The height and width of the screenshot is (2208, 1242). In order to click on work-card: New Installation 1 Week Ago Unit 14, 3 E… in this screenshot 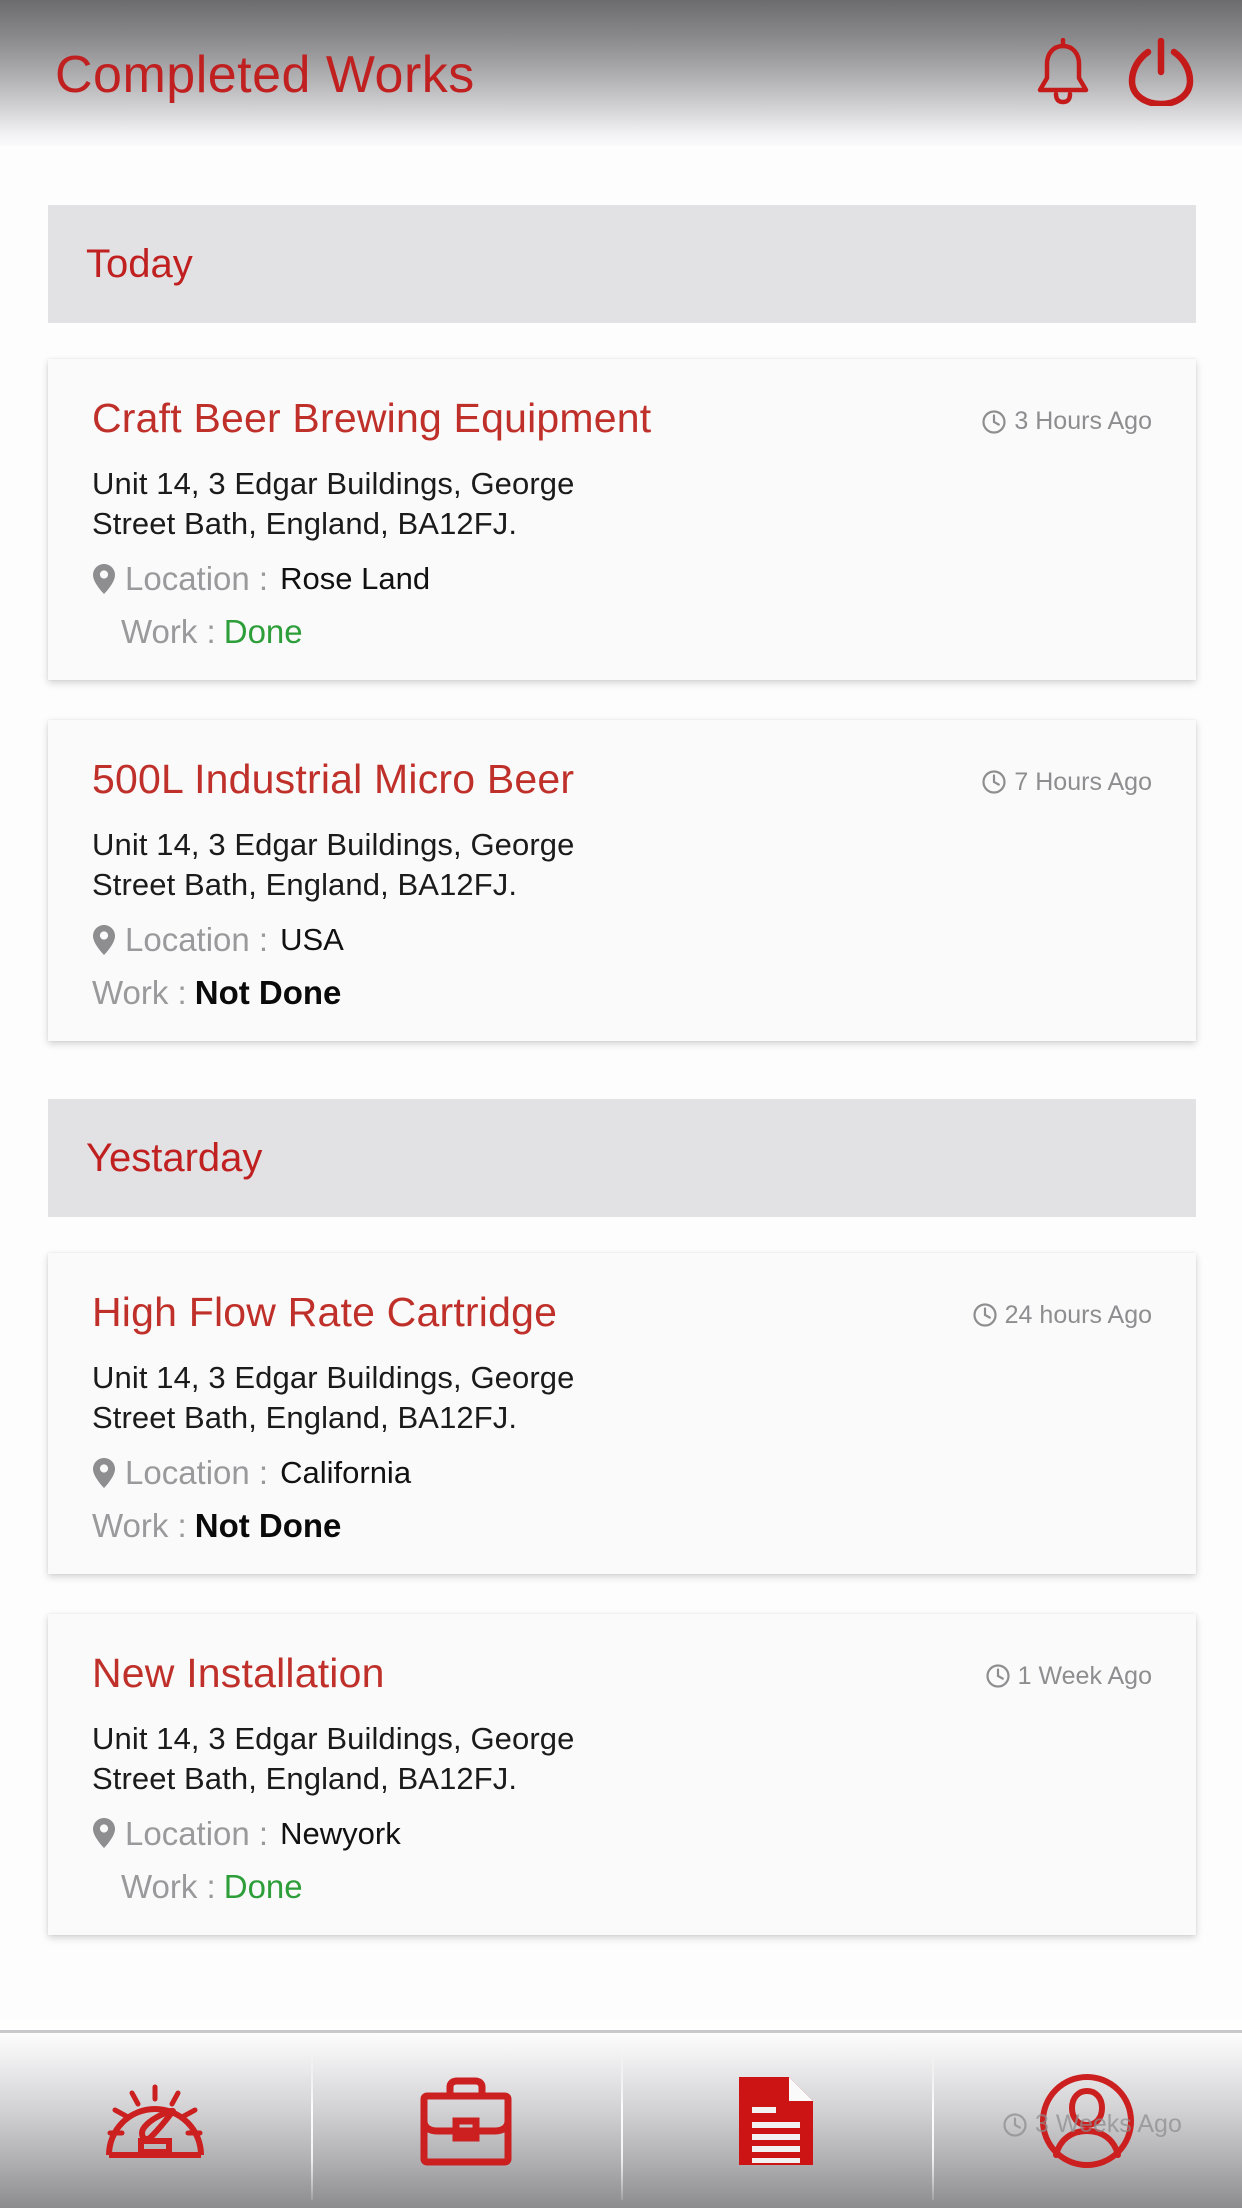, I will do `click(622, 1774)`.